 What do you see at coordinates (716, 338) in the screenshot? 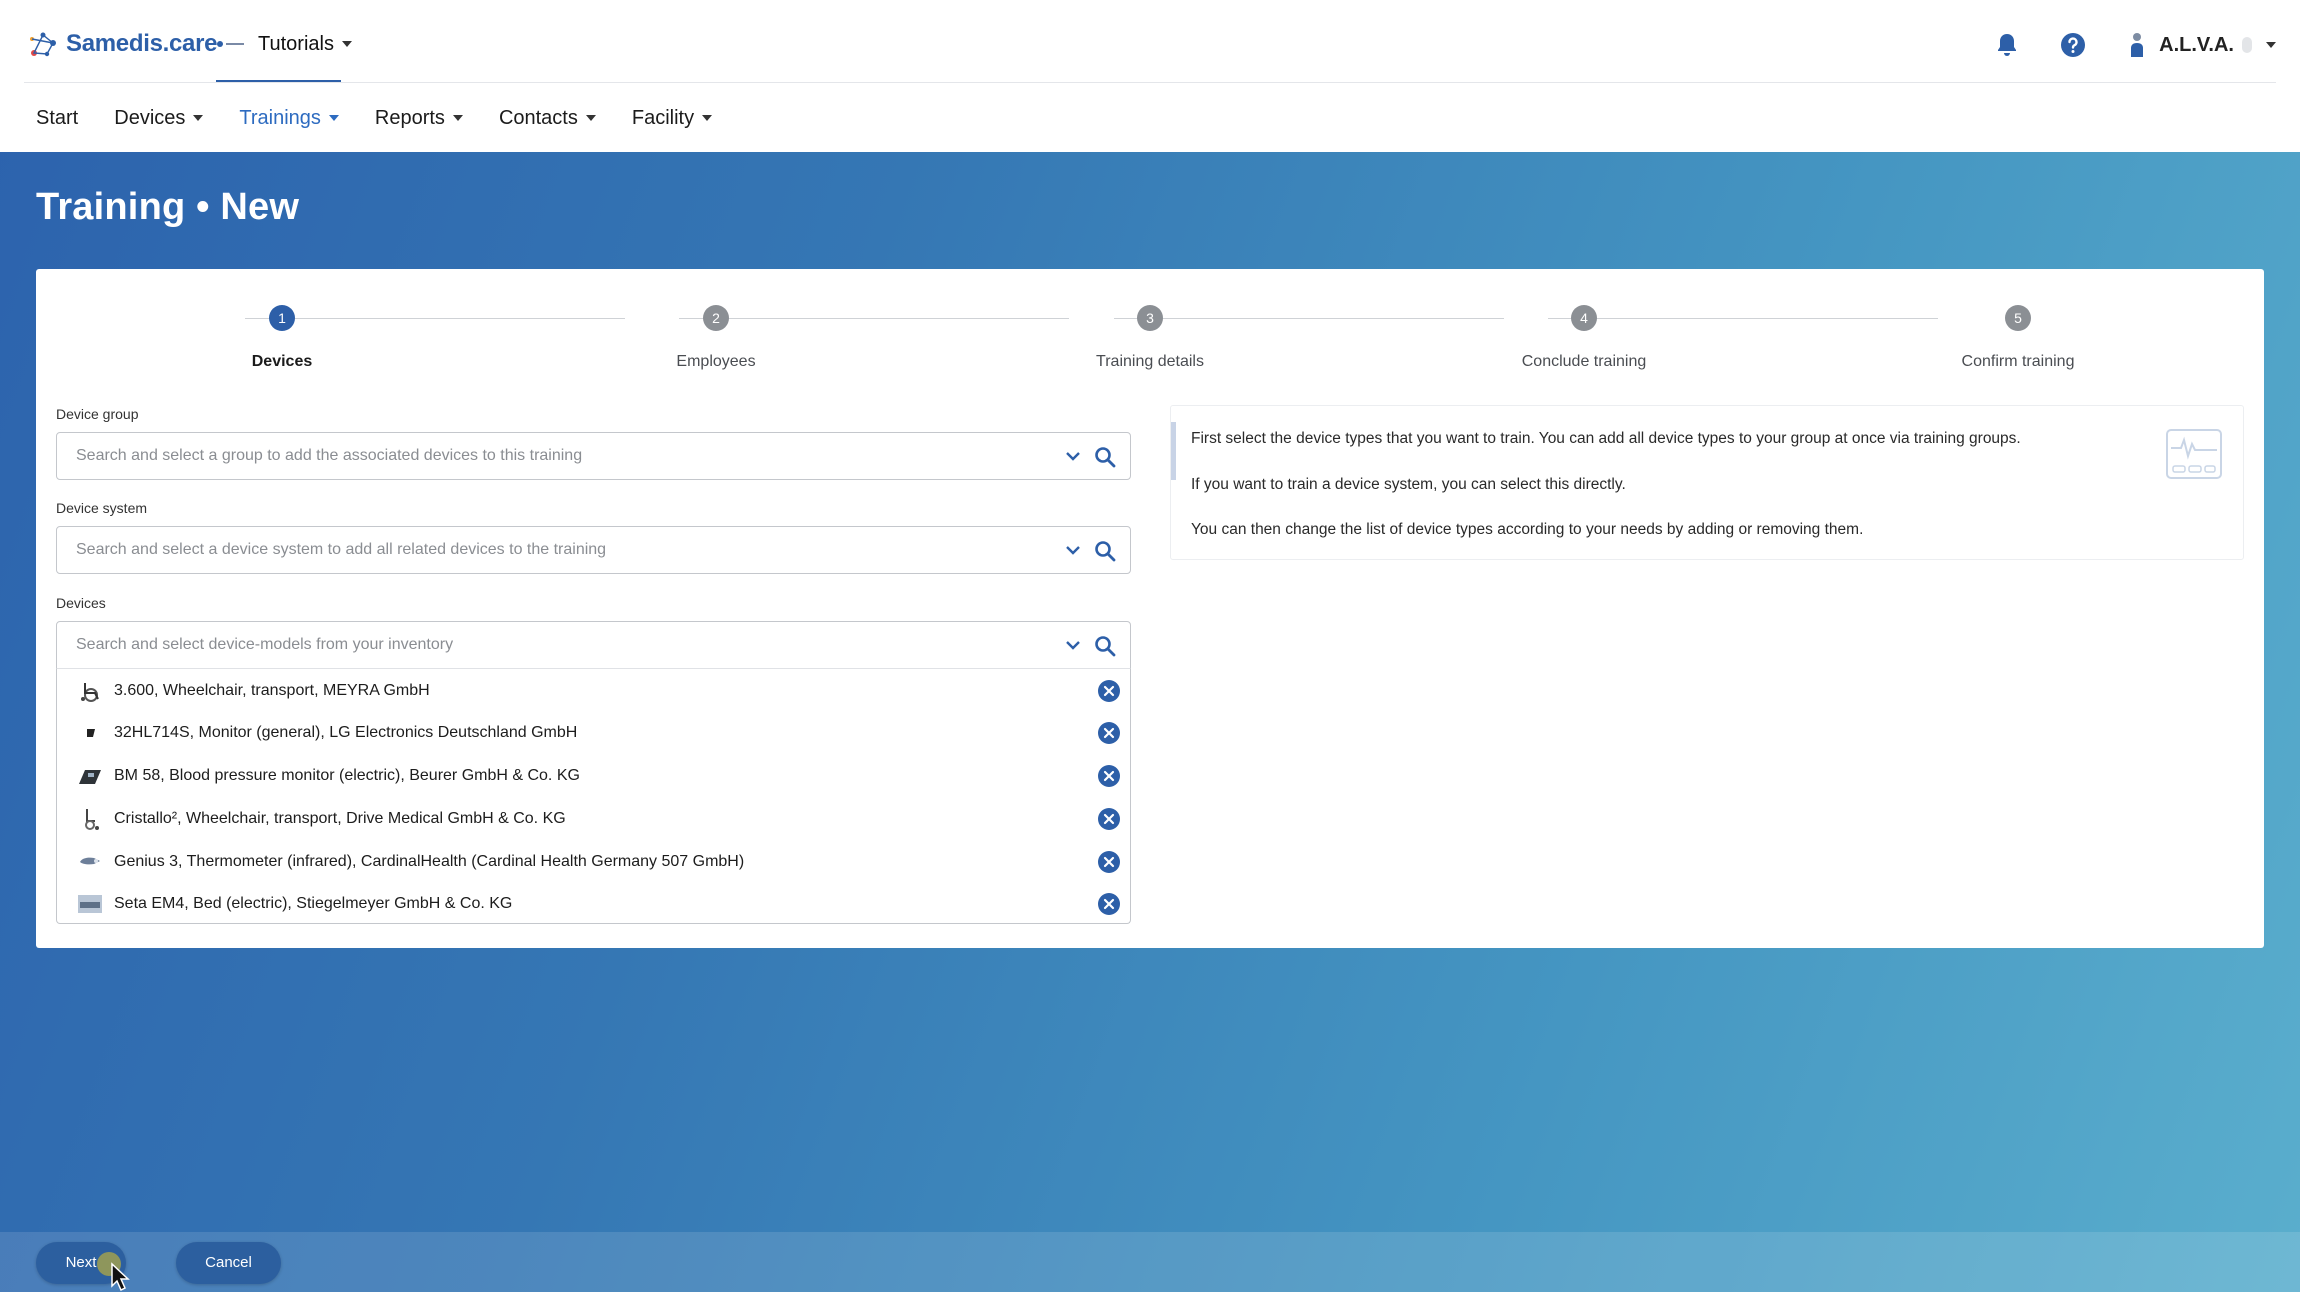
I see `step-employees: 2 Employees` at bounding box center [716, 338].